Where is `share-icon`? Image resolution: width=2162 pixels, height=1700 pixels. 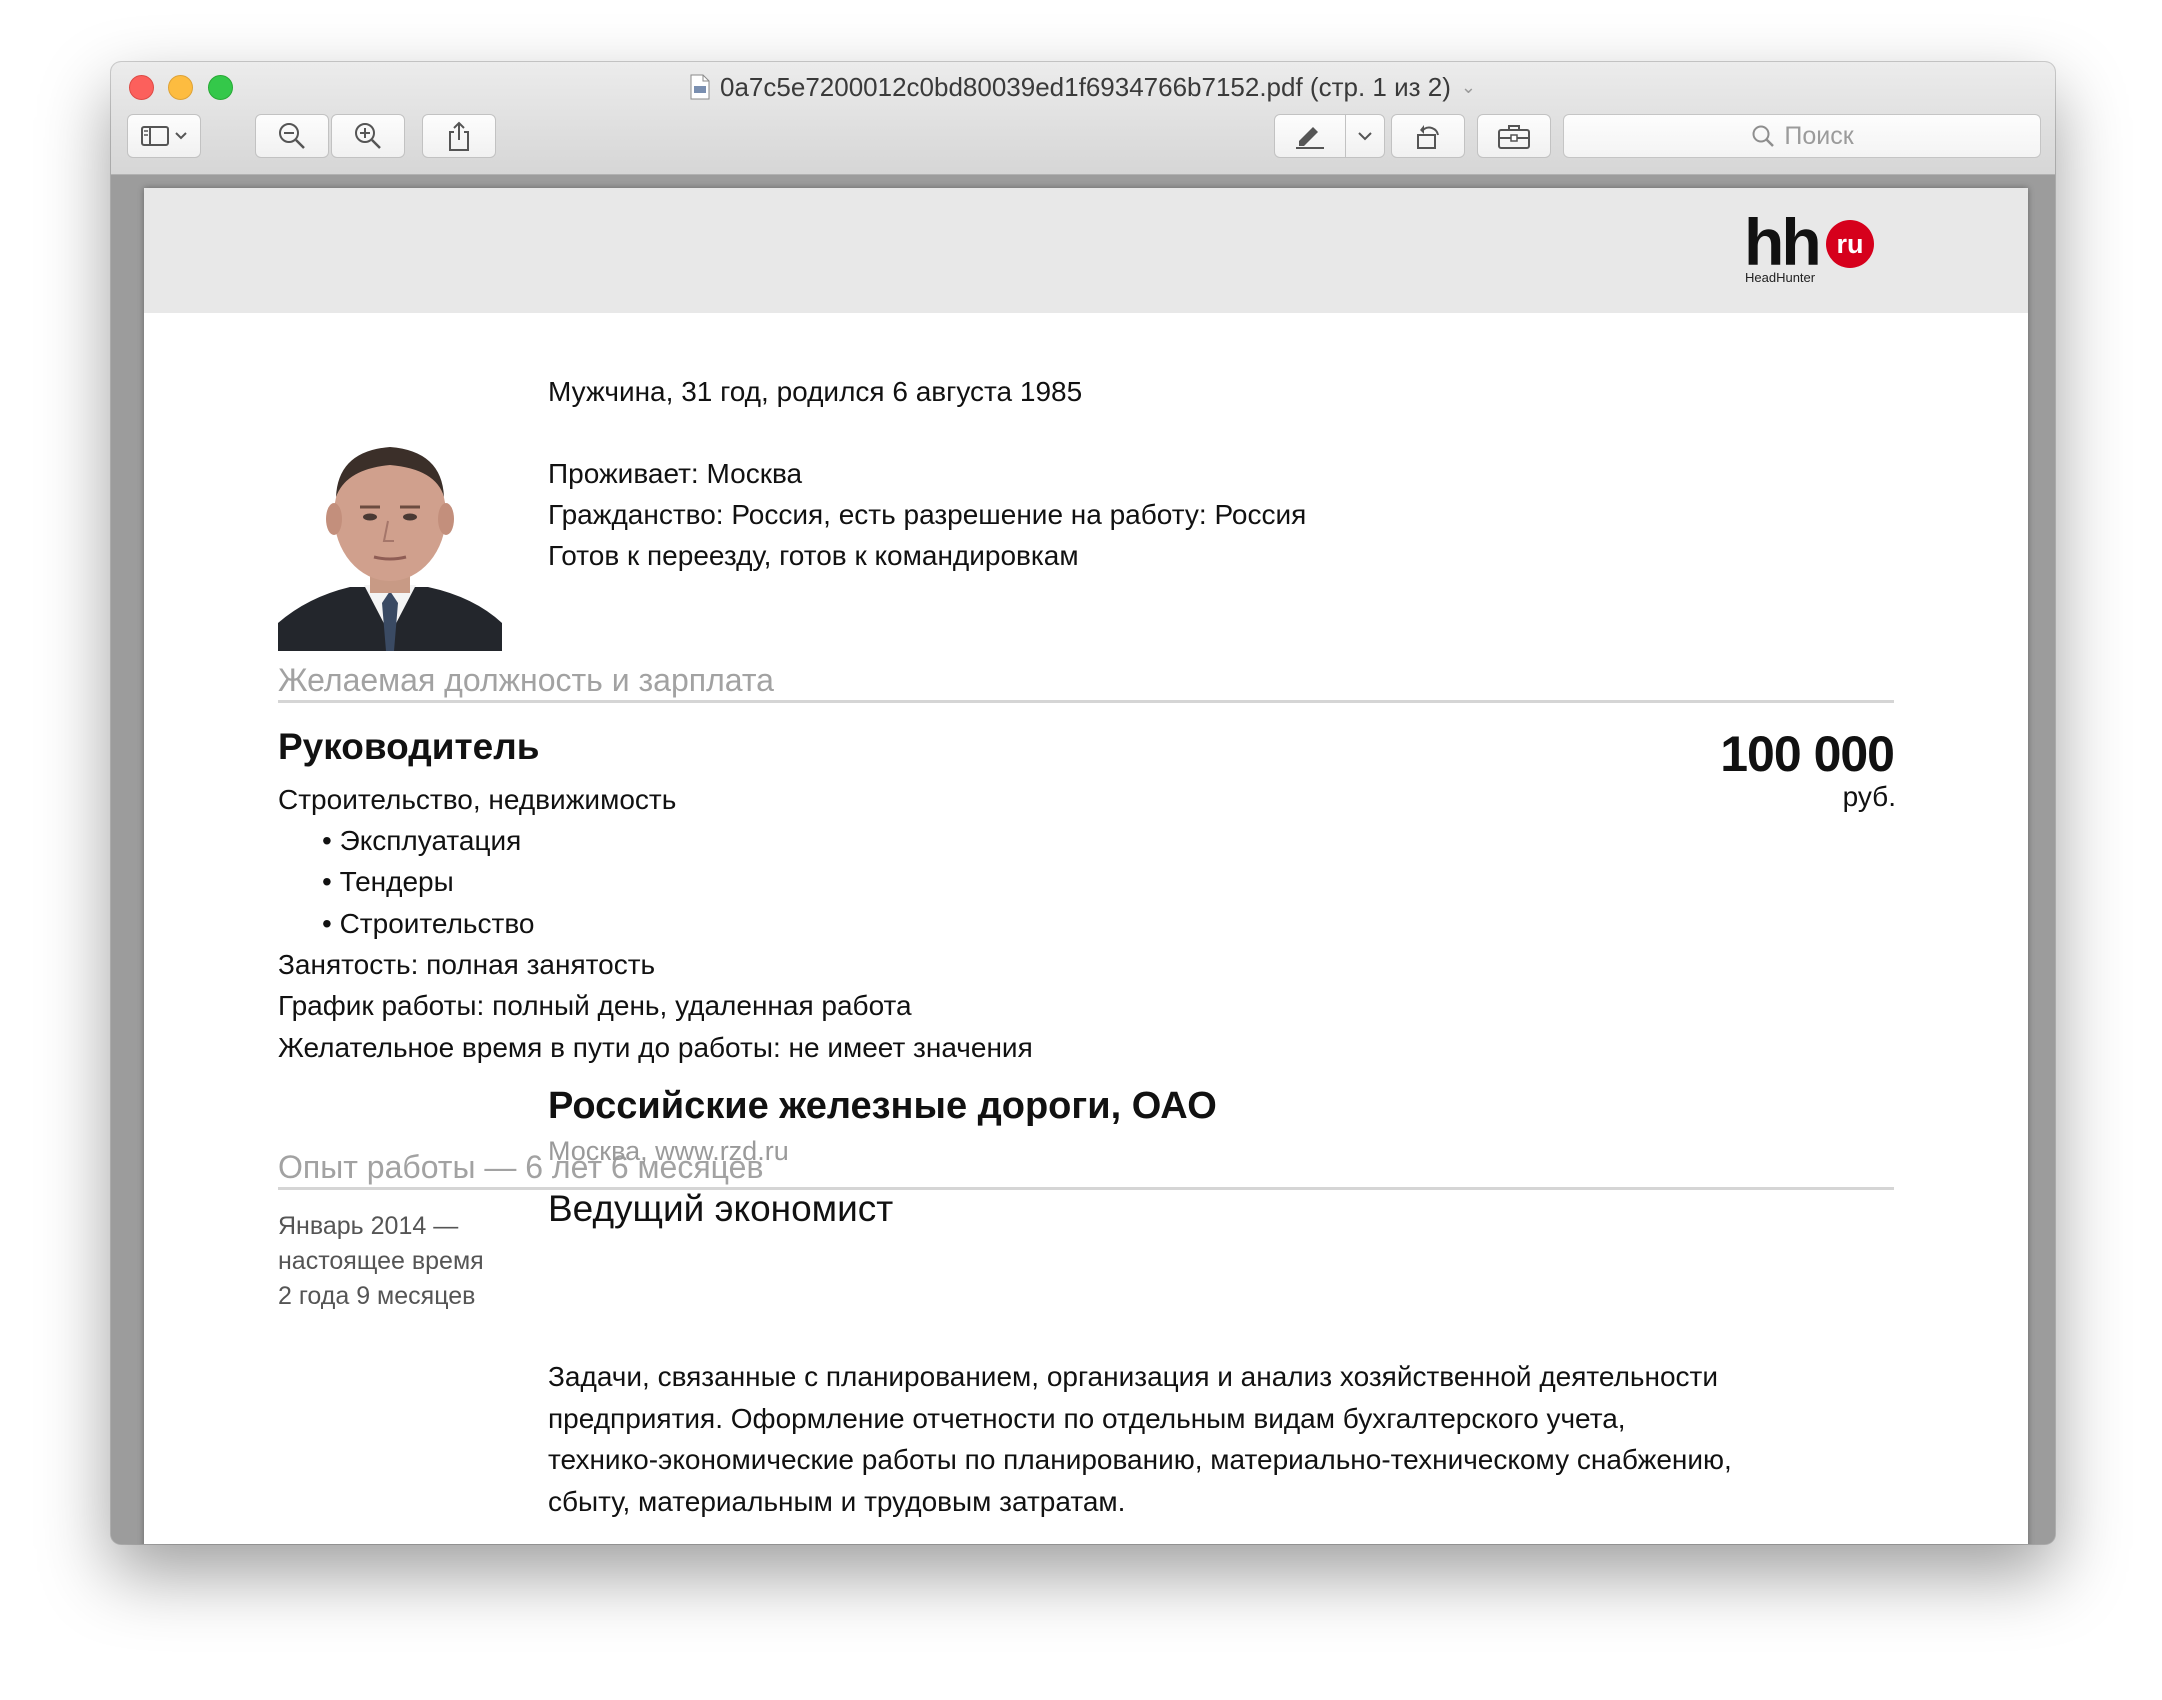
share-icon is located at coordinates (459, 136).